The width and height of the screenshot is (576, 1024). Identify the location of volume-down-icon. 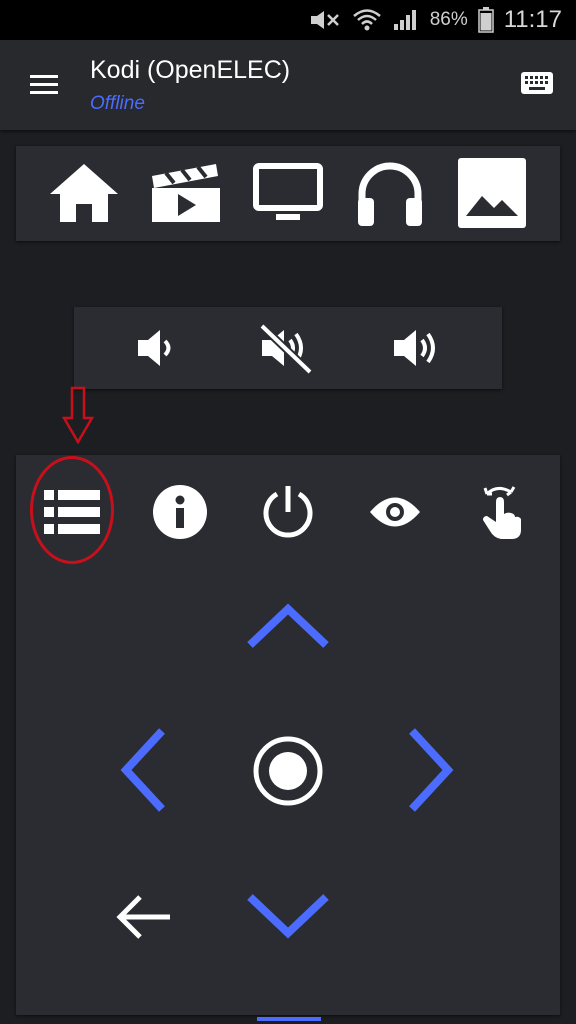
(156, 348).